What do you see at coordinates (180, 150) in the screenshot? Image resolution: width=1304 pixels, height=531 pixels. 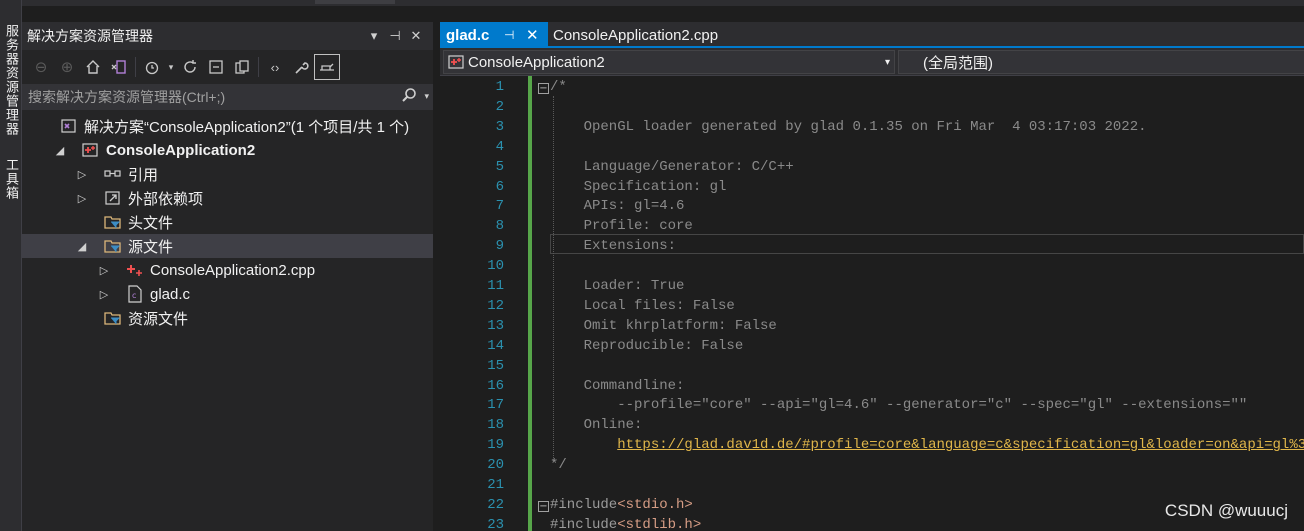 I see `tree-item-label: ConsoleApplication2` at bounding box center [180, 150].